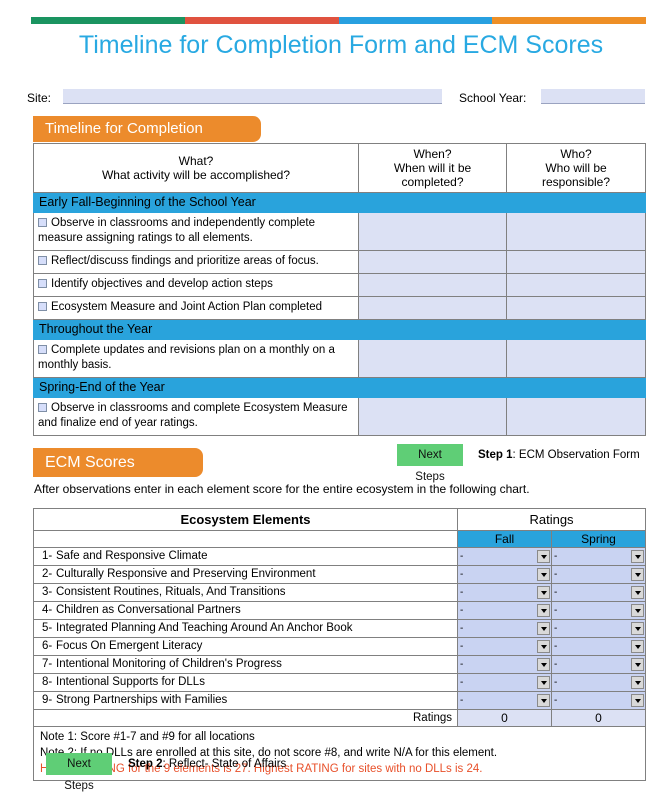 The image size is (671, 797). Describe the element at coordinates (245, 646) in the screenshot. I see `ecm-element-label: 6- Focus On Emergent Literacy` at that location.